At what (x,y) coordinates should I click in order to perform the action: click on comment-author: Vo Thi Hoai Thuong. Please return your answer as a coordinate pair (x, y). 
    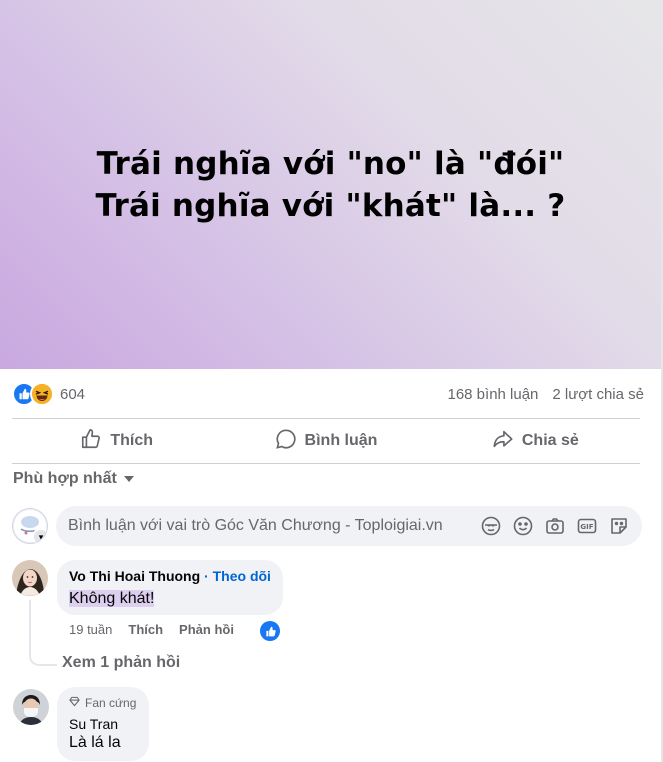
    Looking at the image, I should click on (134, 576).